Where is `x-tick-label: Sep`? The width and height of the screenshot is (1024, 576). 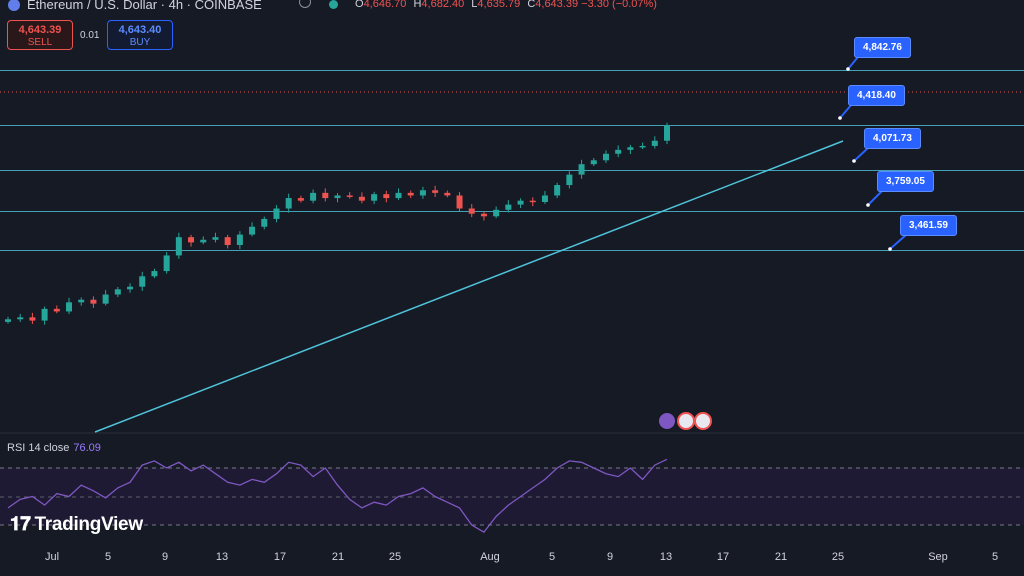
x-tick-label: Sep is located at coordinates (938, 557).